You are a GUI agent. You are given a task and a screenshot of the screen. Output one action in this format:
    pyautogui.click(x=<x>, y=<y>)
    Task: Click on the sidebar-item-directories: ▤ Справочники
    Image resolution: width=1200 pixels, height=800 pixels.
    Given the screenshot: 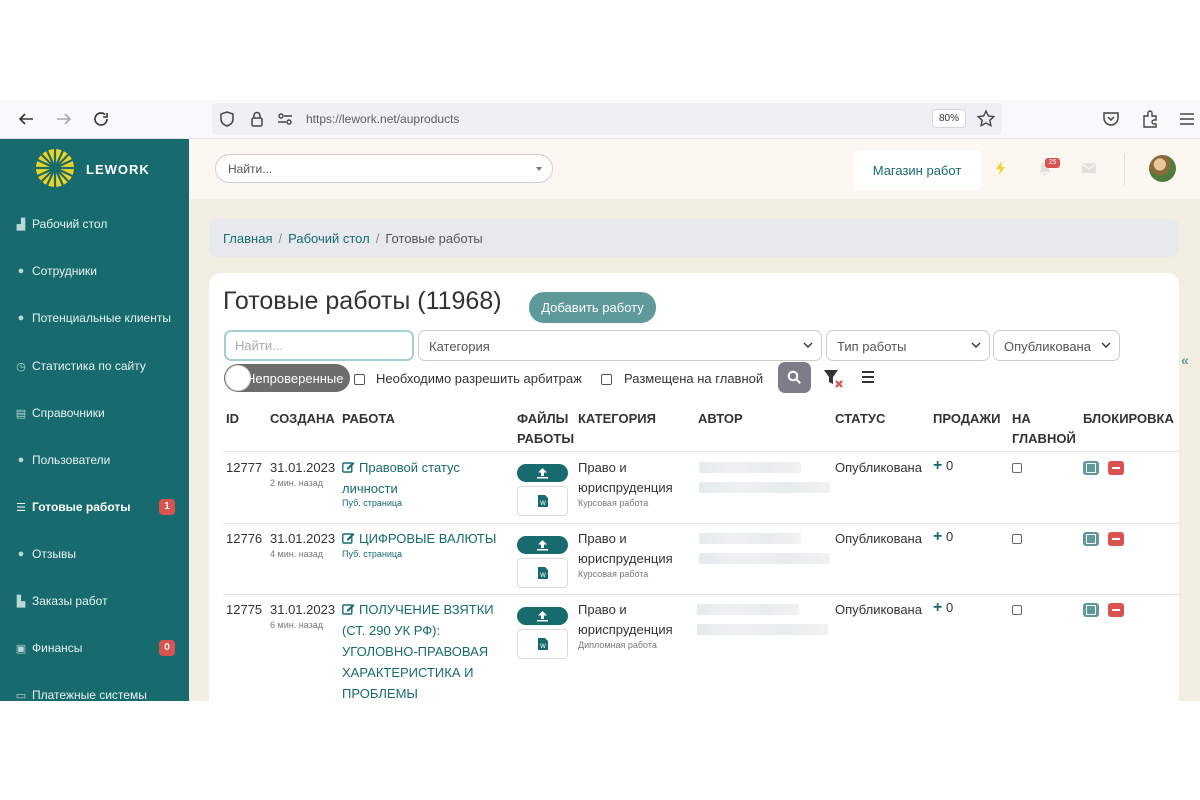 What is the action you would take?
    pyautogui.click(x=94, y=413)
    